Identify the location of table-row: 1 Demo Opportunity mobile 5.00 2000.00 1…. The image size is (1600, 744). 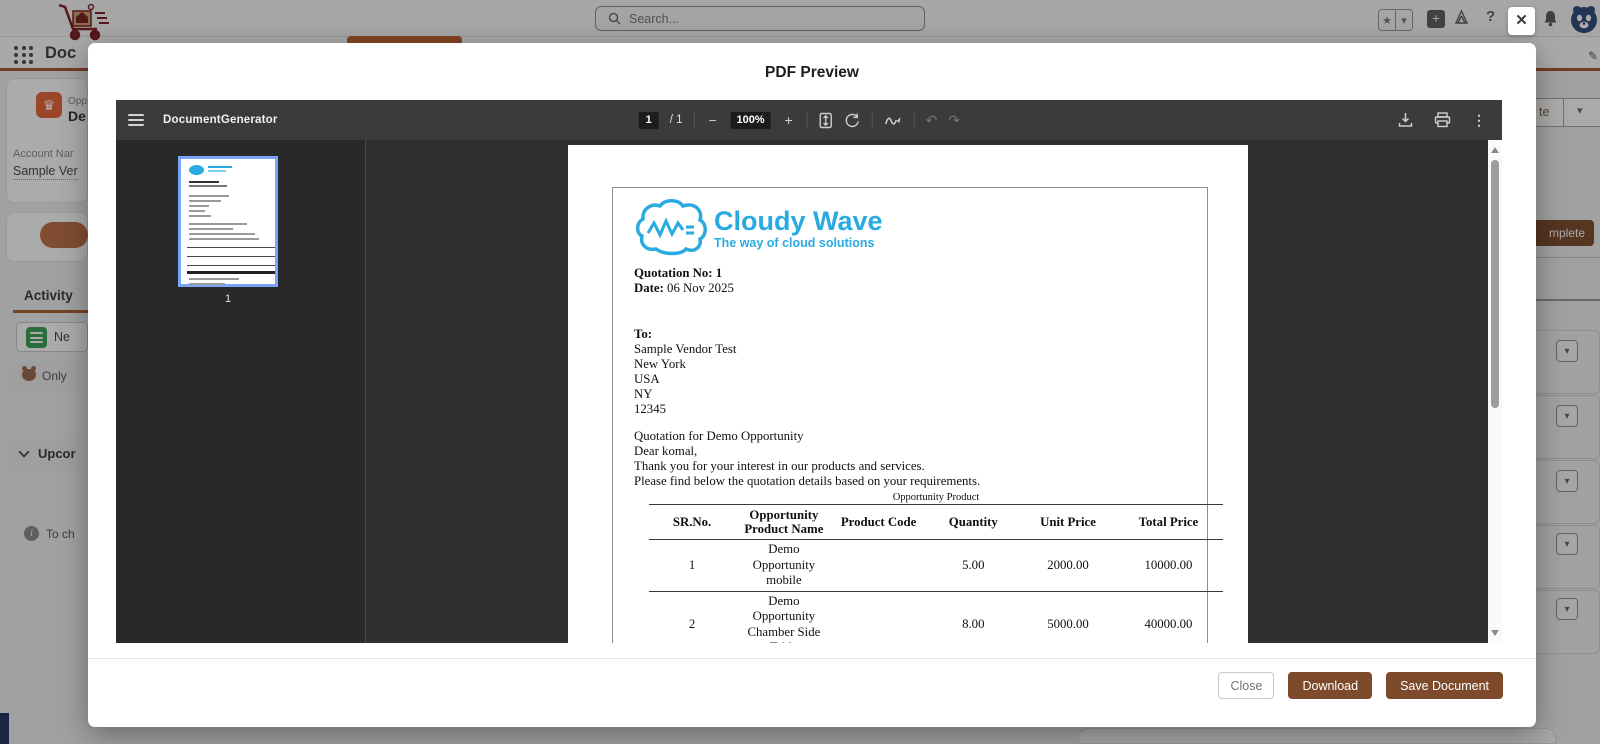
(936, 565).